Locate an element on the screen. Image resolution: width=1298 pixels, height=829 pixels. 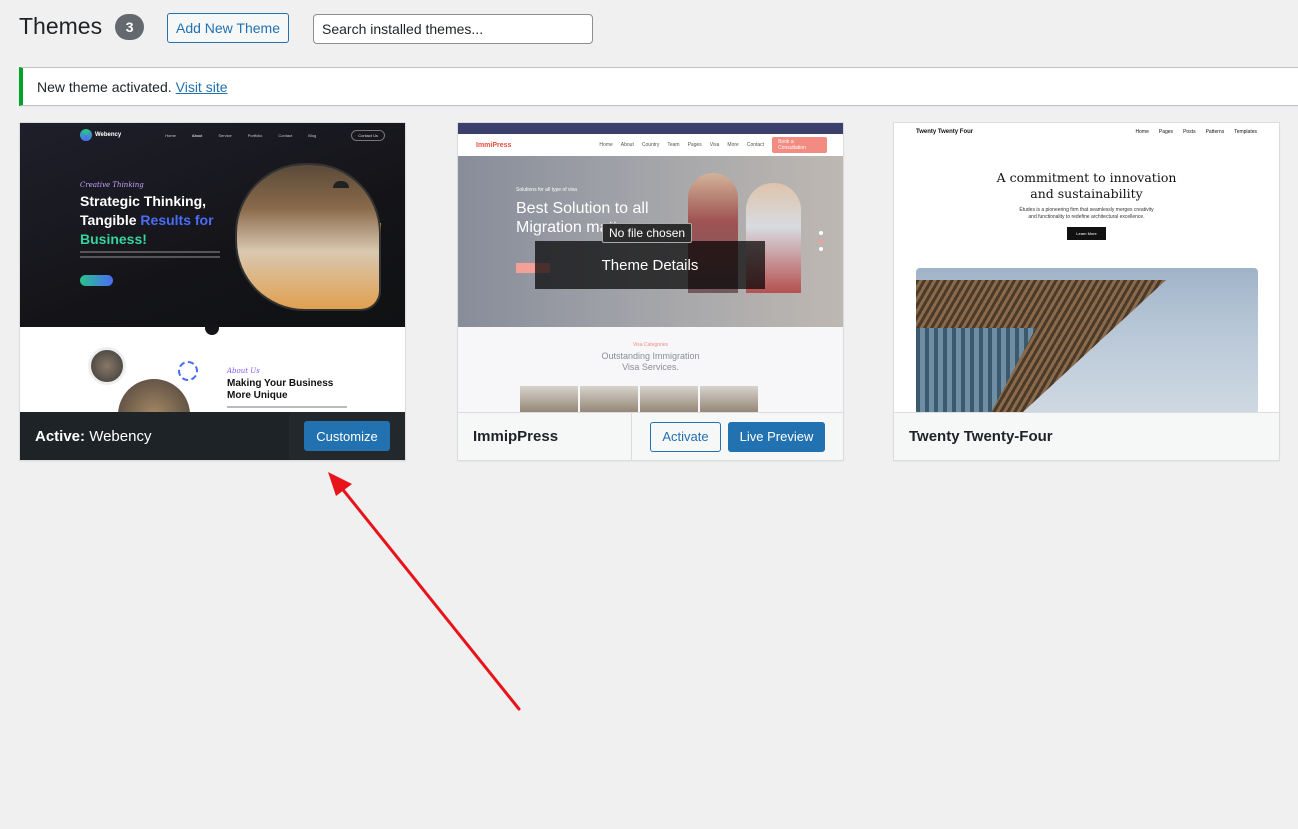
webency-nav-item: About is located at coordinates (197, 135).